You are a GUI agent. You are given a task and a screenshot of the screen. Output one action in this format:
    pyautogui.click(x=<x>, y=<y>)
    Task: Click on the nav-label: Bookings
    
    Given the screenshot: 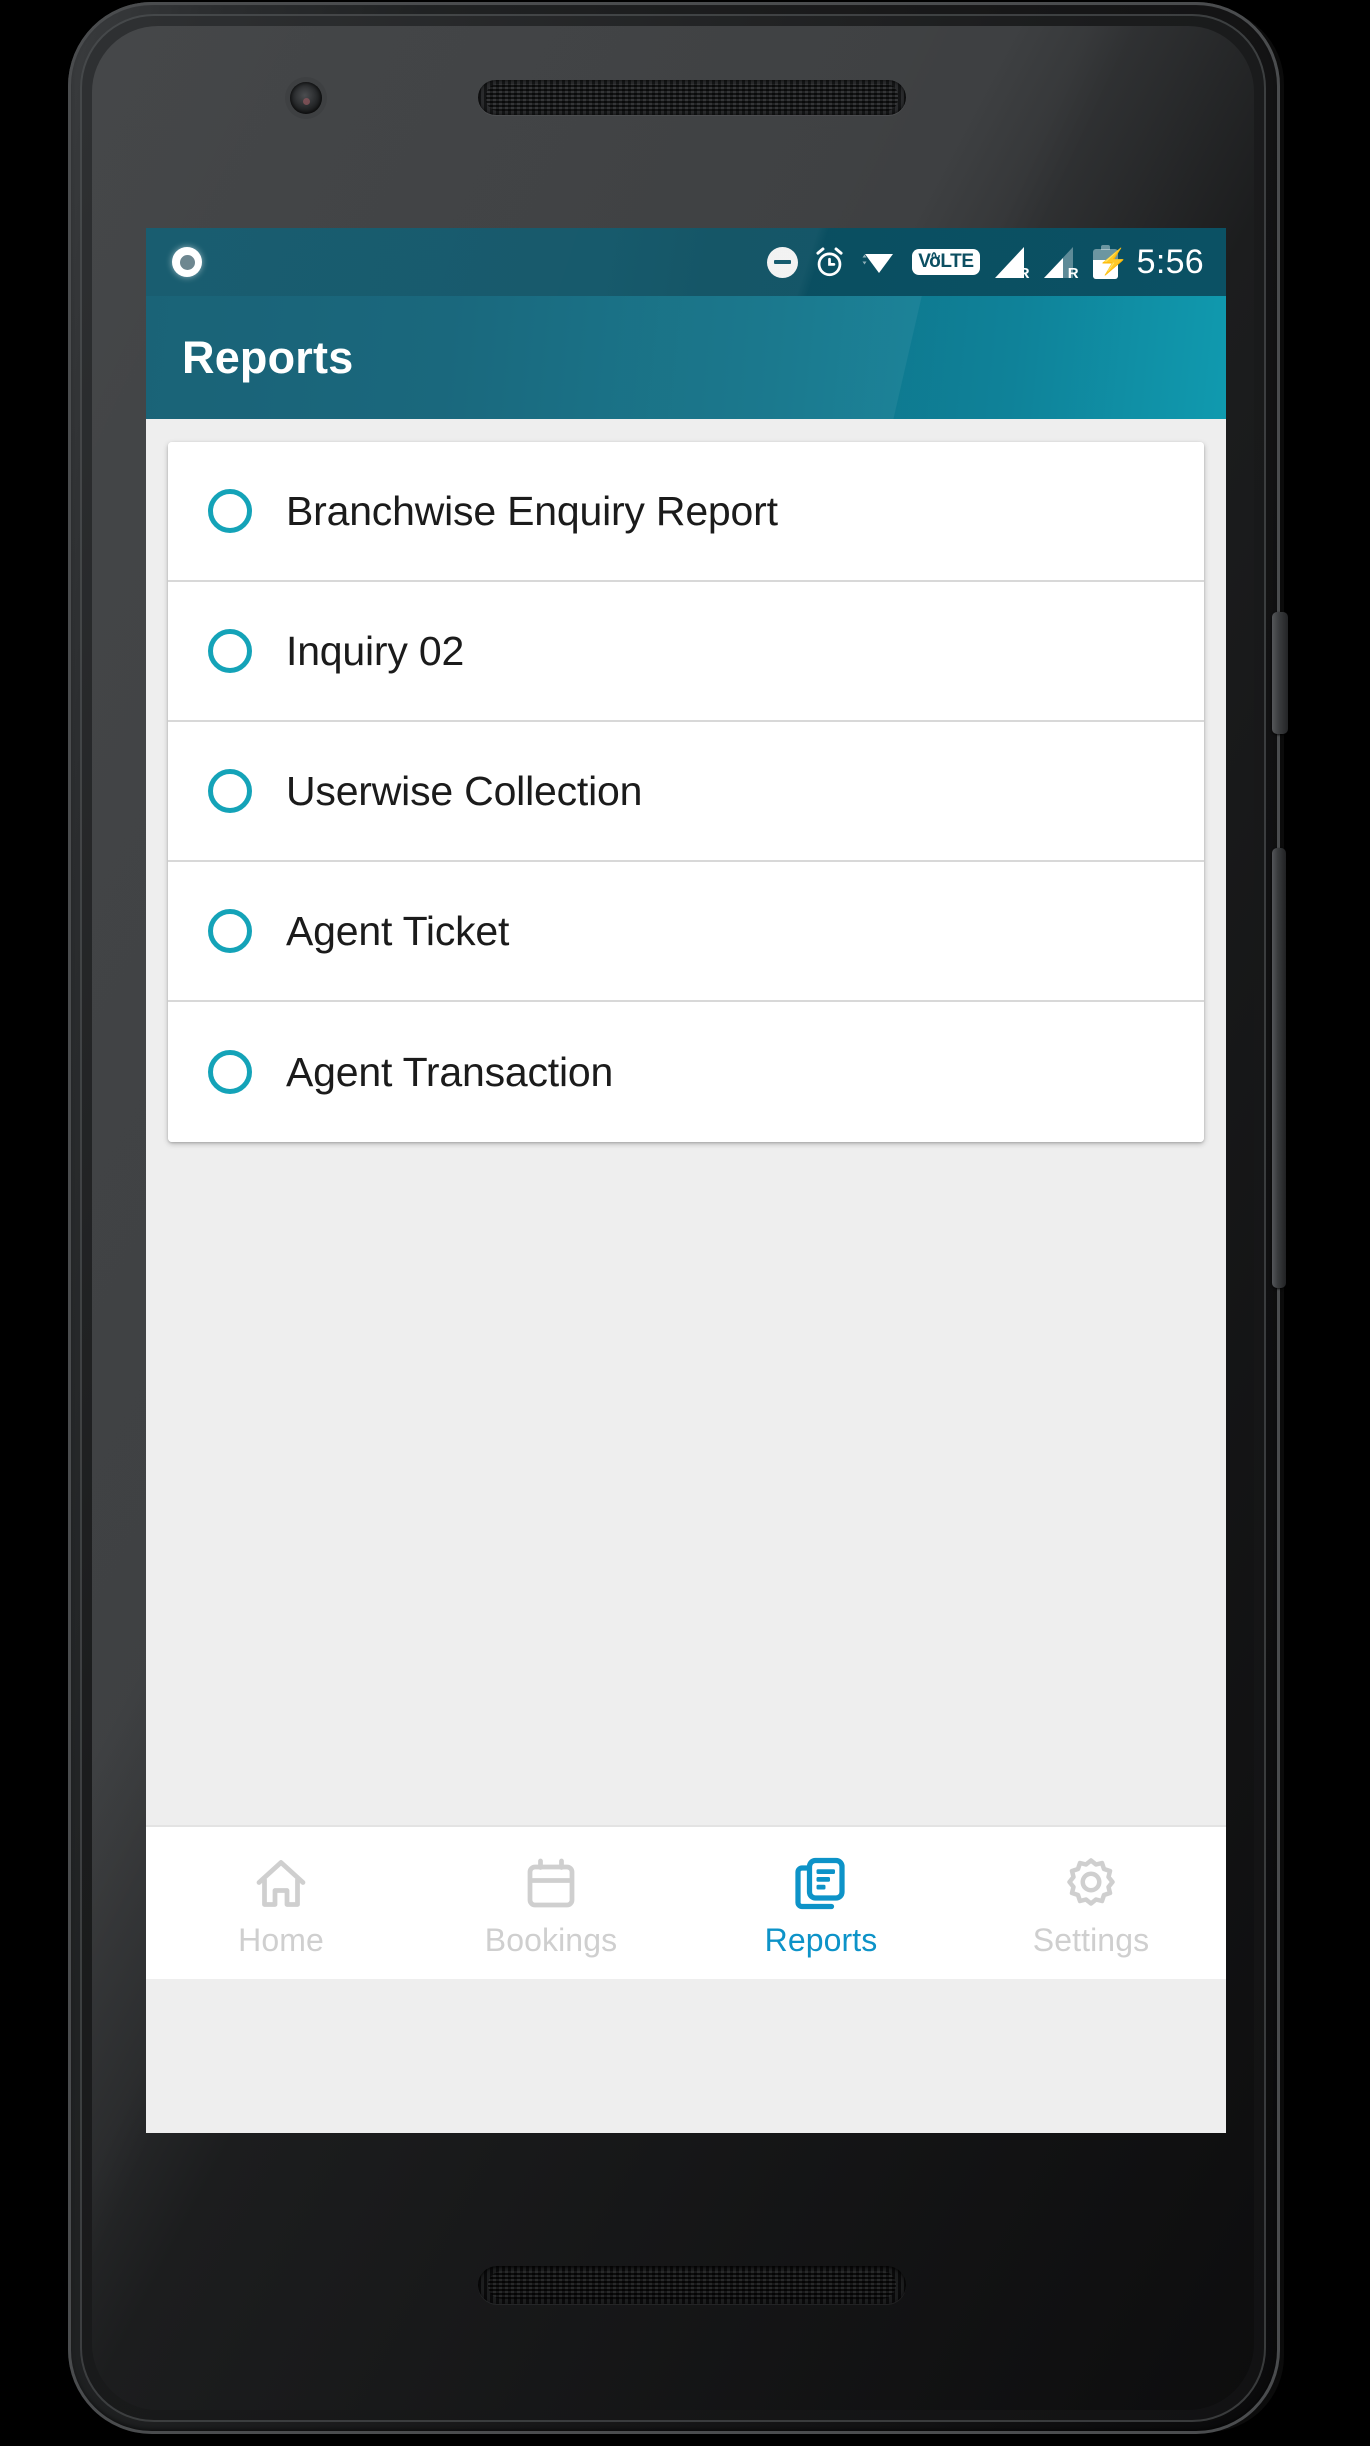 What is the action you would take?
    pyautogui.click(x=551, y=1939)
    